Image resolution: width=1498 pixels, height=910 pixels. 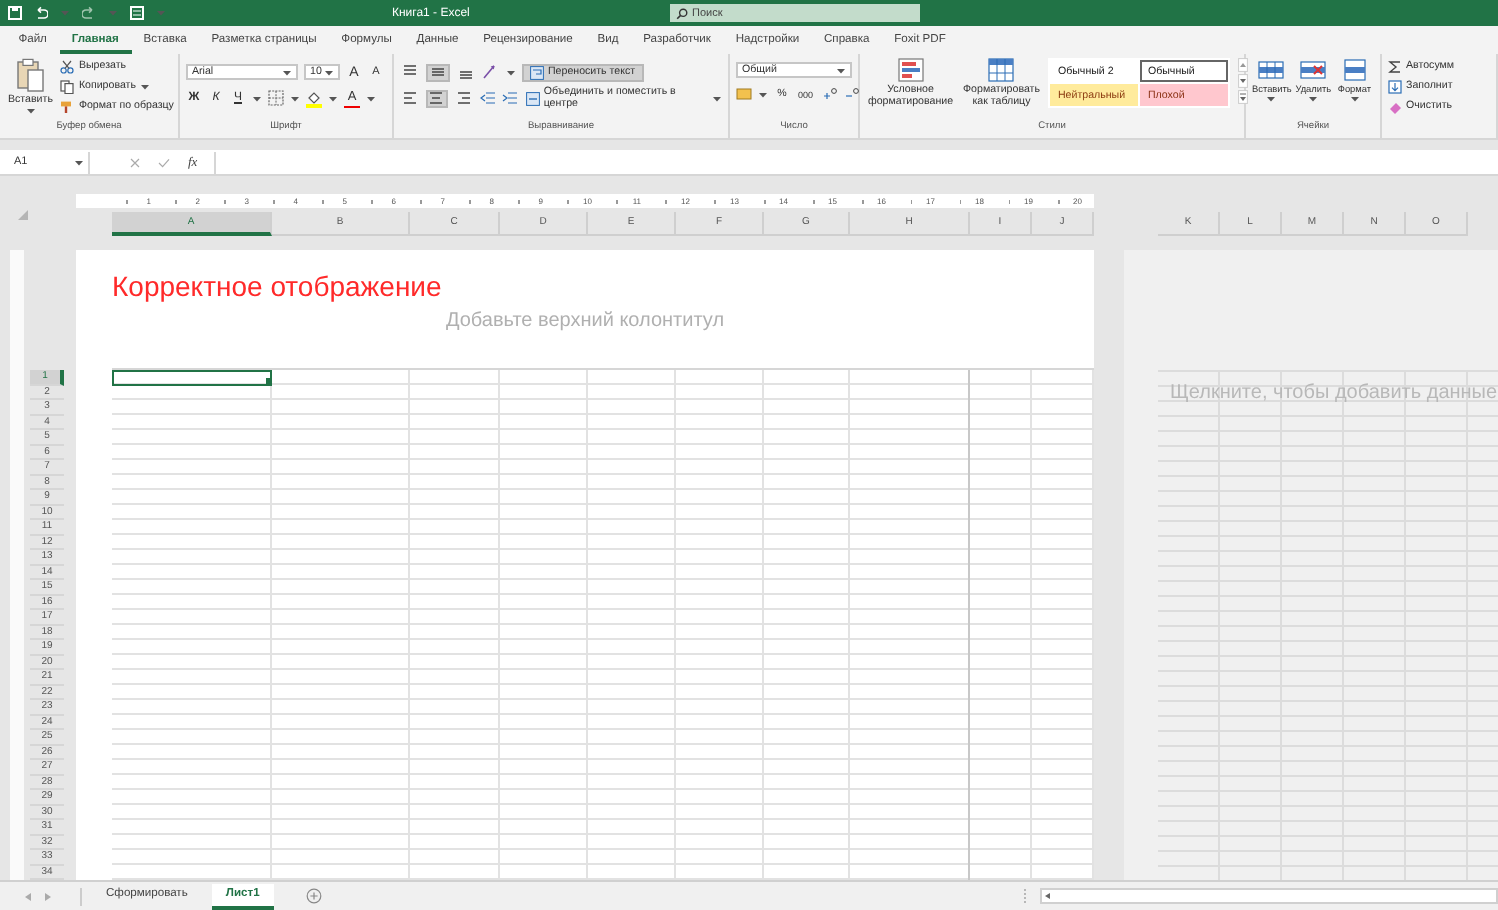 I want to click on save-icon, so click(x=15, y=13).